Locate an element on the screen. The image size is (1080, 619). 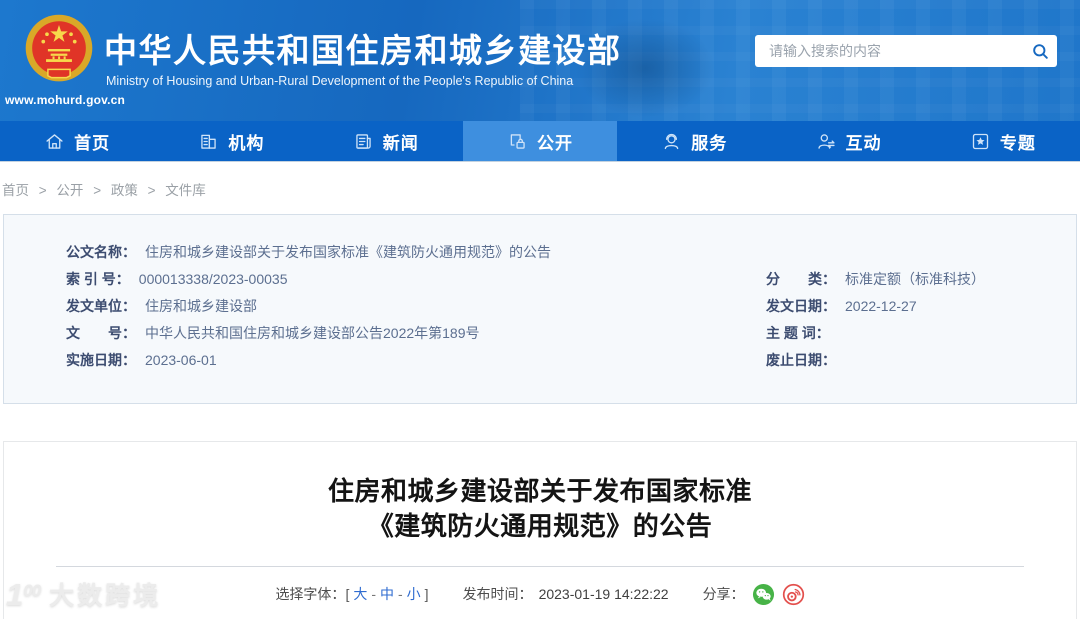
share-label: 分享： is located at coordinates (723, 594).